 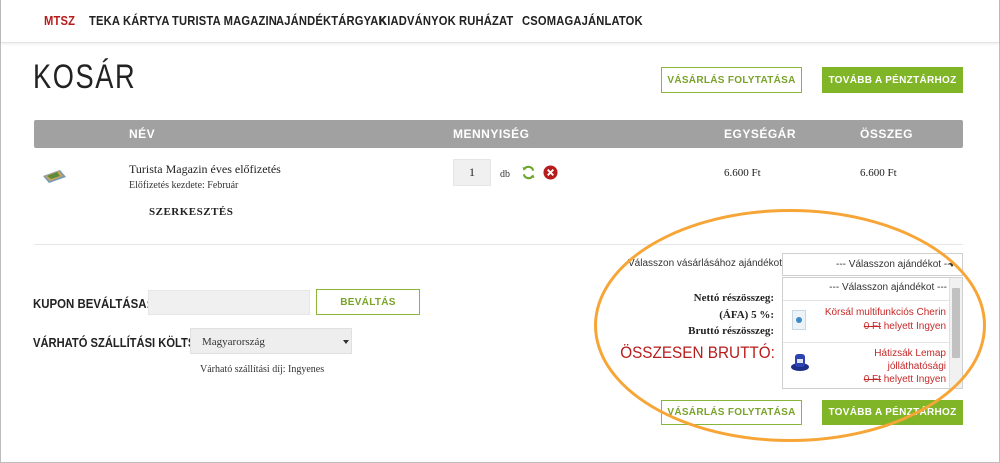 I want to click on country-select: Magyarország, so click(x=271, y=341).